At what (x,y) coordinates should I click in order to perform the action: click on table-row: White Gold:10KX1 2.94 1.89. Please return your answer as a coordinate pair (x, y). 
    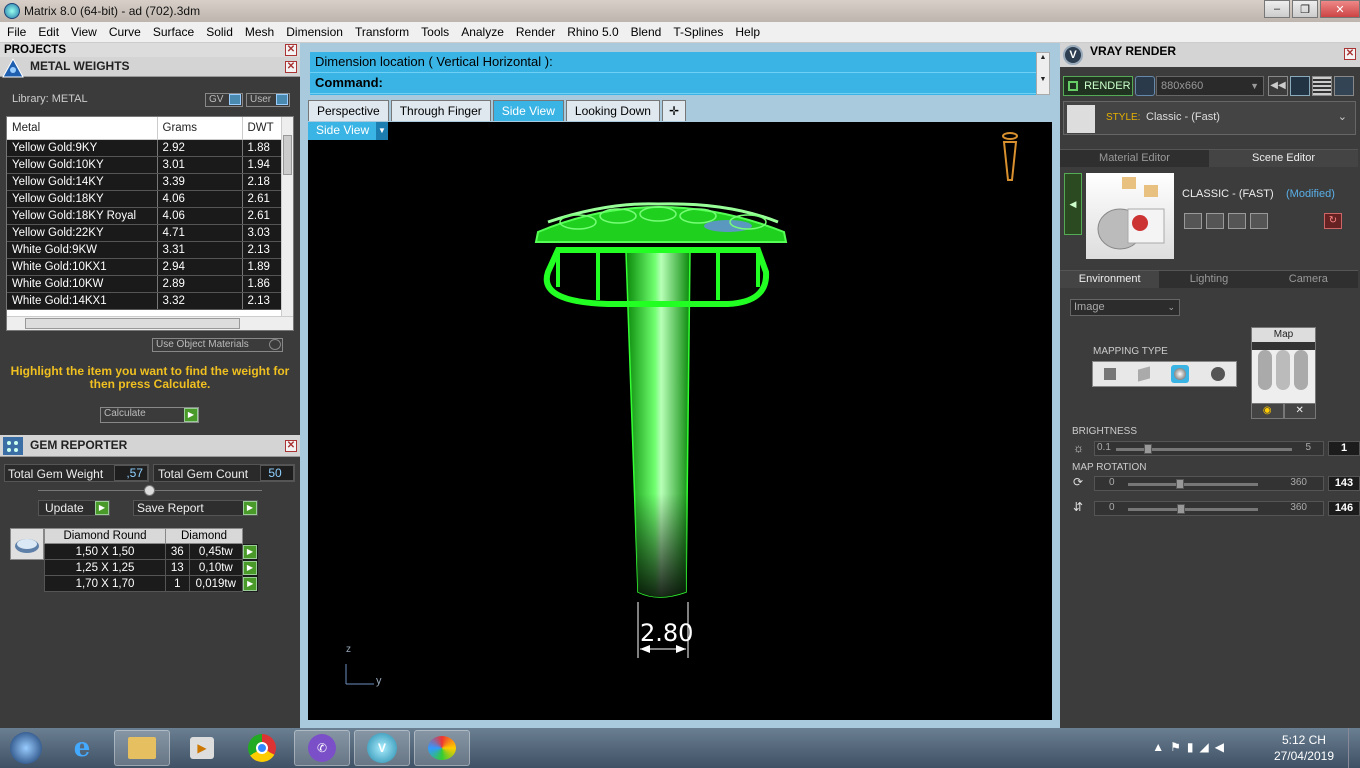
    Looking at the image, I should click on (144, 267).